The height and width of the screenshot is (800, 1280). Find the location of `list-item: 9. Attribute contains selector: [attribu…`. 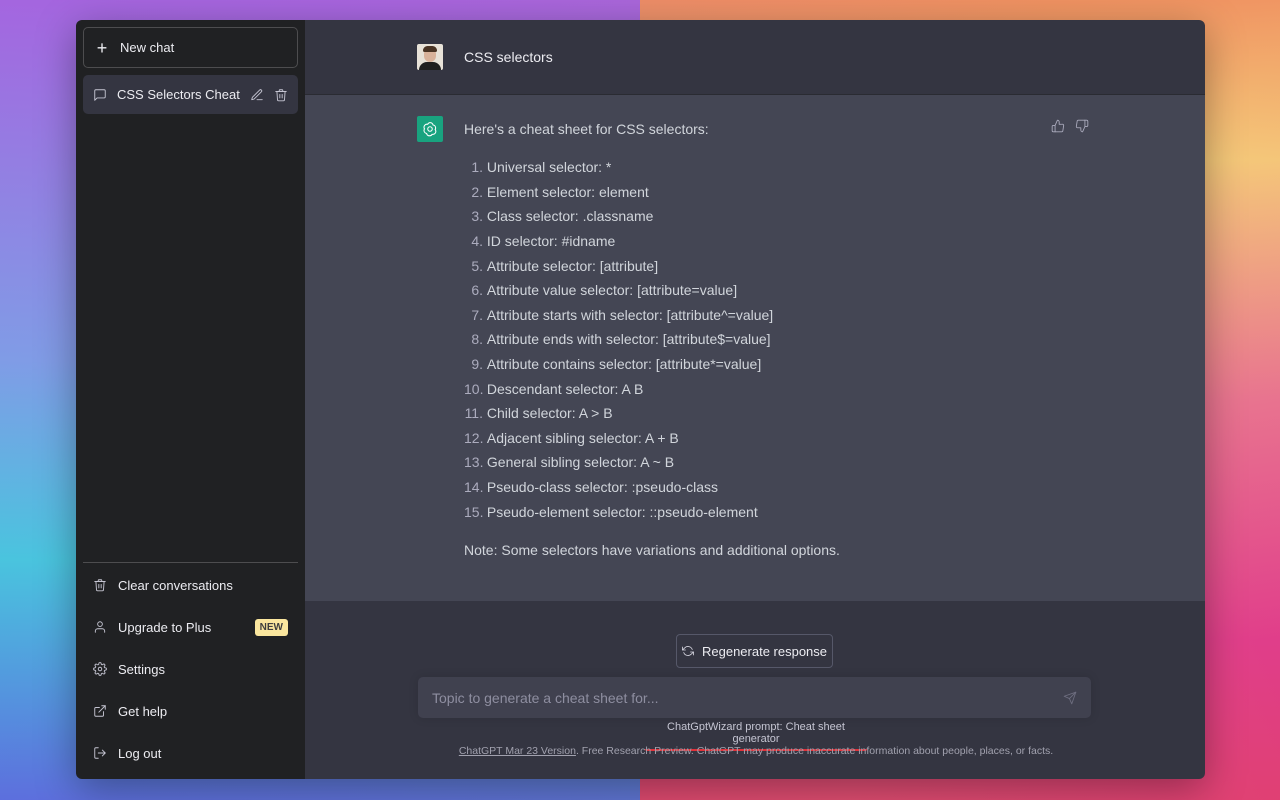

list-item: 9. Attribute contains selector: [attribu… is located at coordinates (834, 364).